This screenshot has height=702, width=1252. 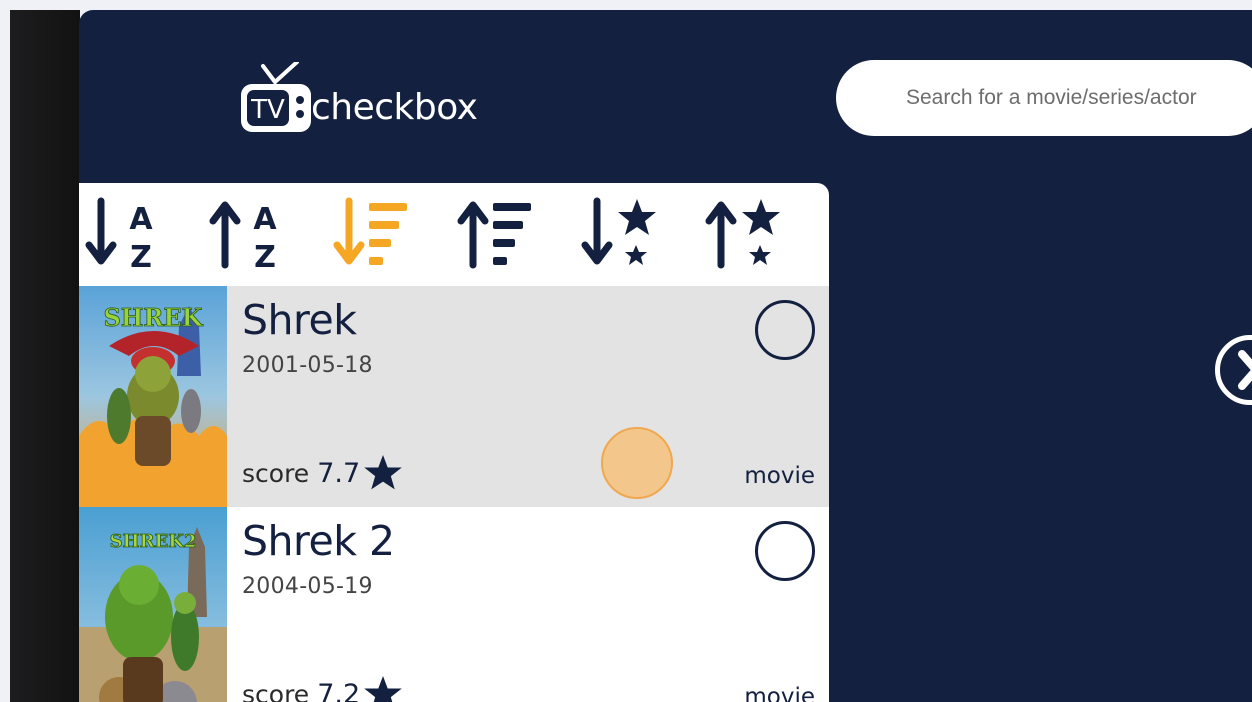 I want to click on svg-text: SHREK, so click(x=153, y=317).